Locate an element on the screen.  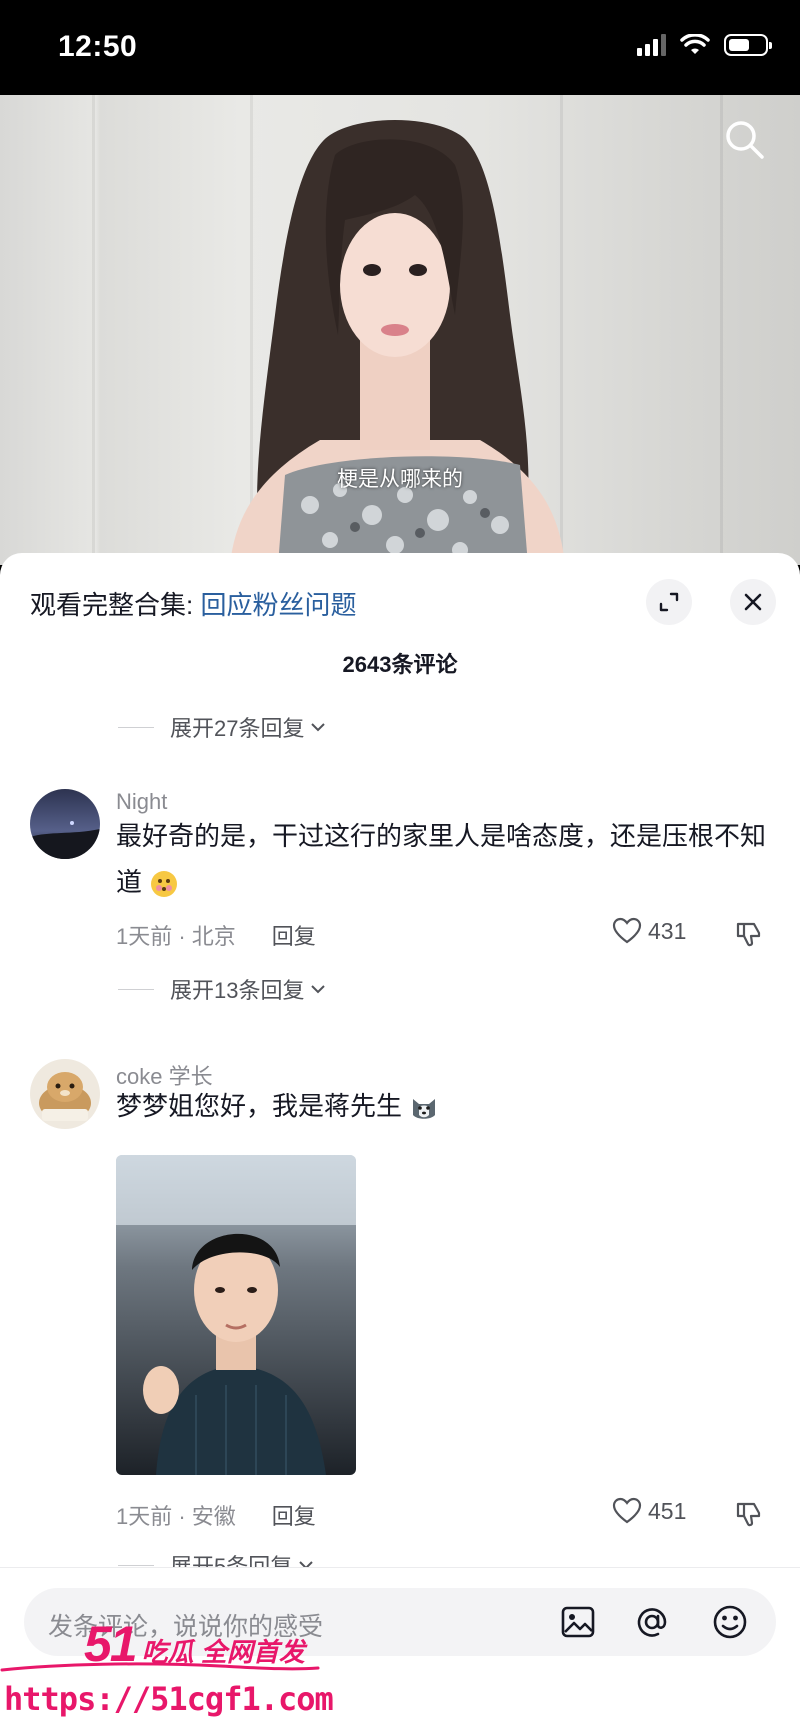
comment-time-location: 1天前 · 安徽 is located at coordinates (176, 1516).